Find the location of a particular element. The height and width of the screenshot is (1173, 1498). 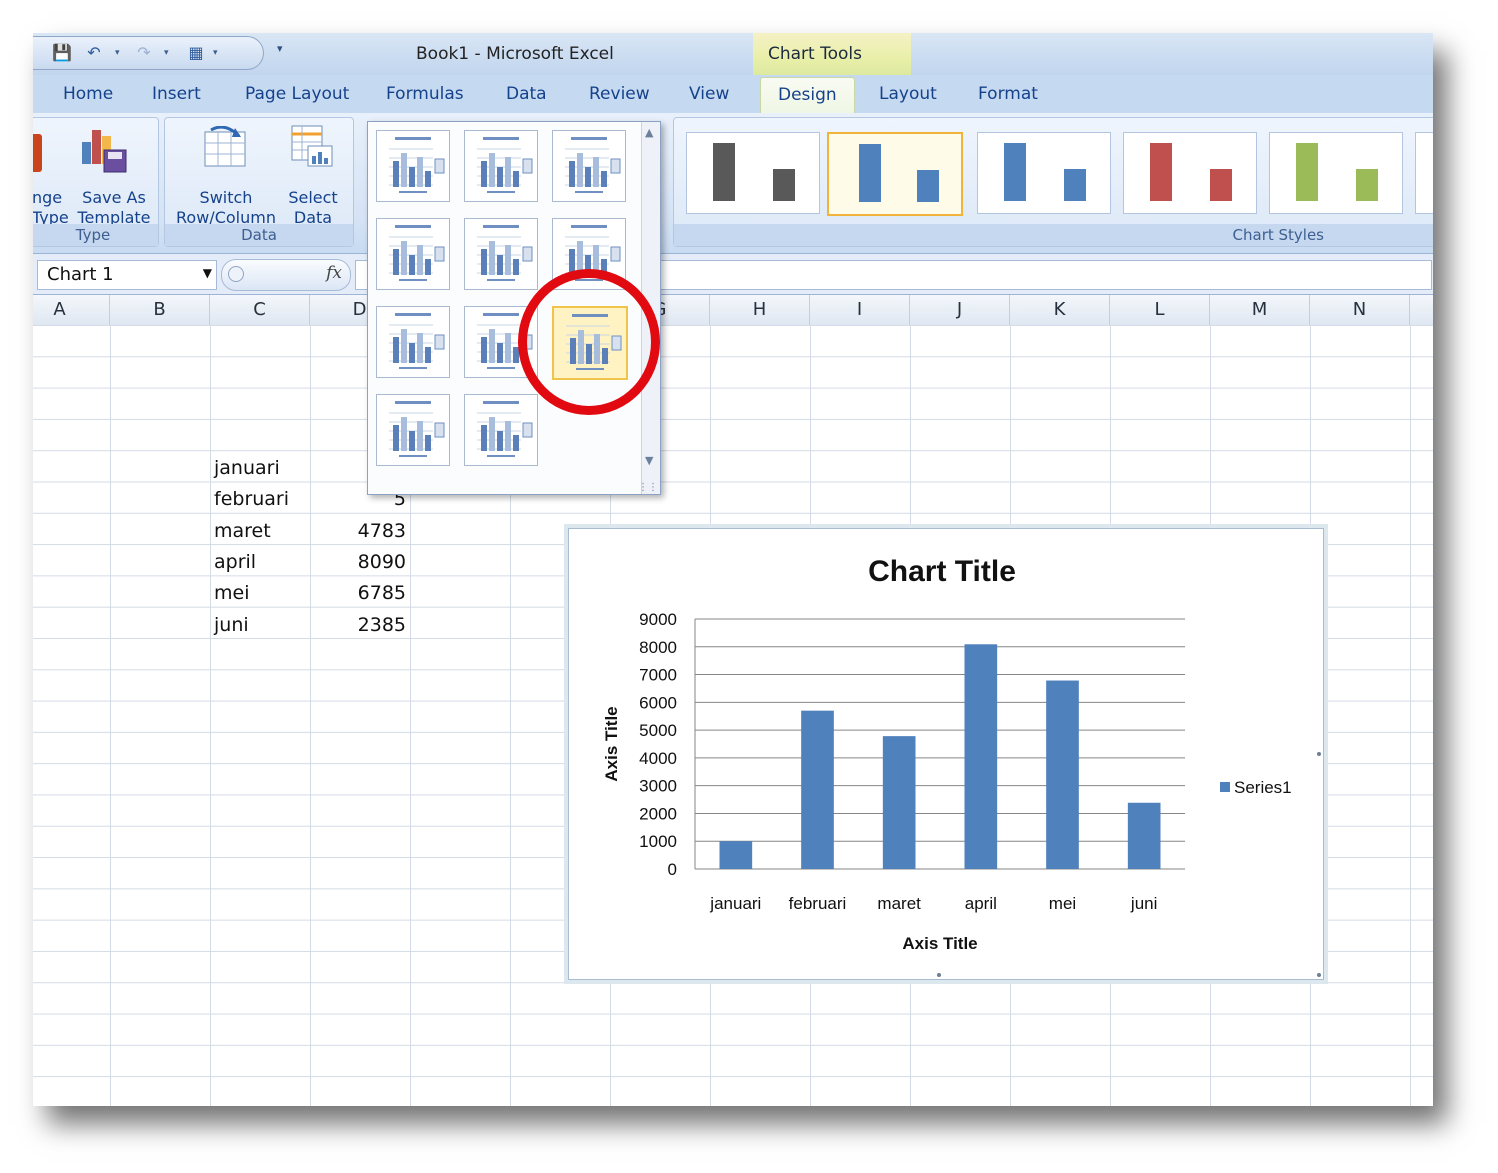

cell-month: juni is located at coordinates (231, 625).